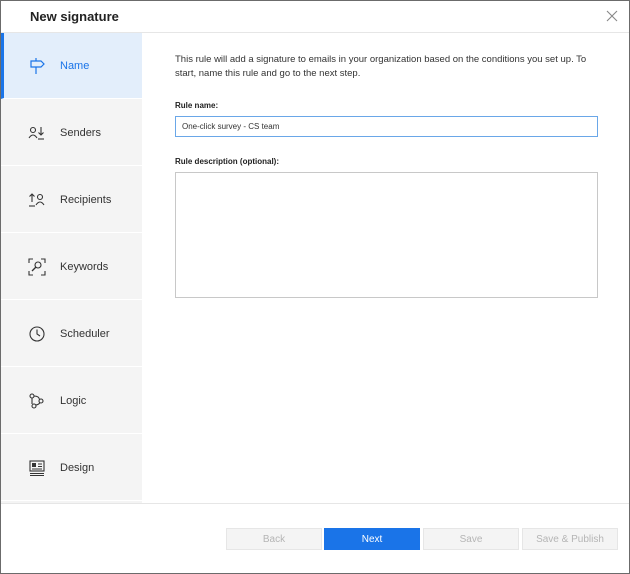 The image size is (630, 574). I want to click on clock-icon, so click(37, 334).